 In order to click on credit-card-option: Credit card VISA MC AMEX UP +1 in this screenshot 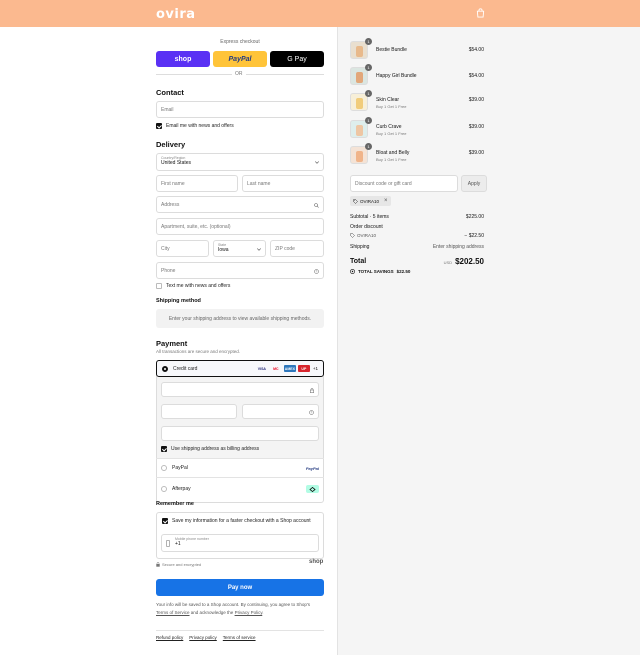, I will do `click(240, 368)`.